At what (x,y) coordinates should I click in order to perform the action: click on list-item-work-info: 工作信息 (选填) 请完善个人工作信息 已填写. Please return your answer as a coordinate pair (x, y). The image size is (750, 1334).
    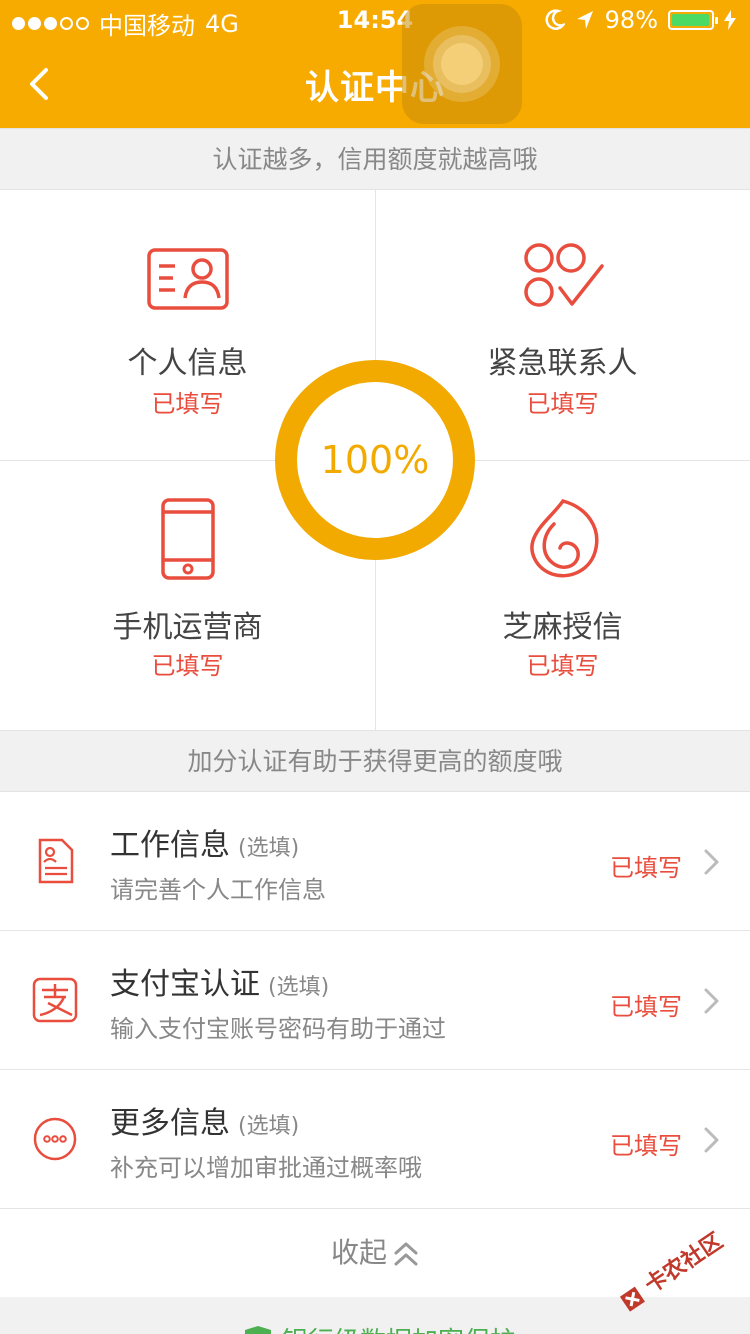
    Looking at the image, I should click on (375, 861).